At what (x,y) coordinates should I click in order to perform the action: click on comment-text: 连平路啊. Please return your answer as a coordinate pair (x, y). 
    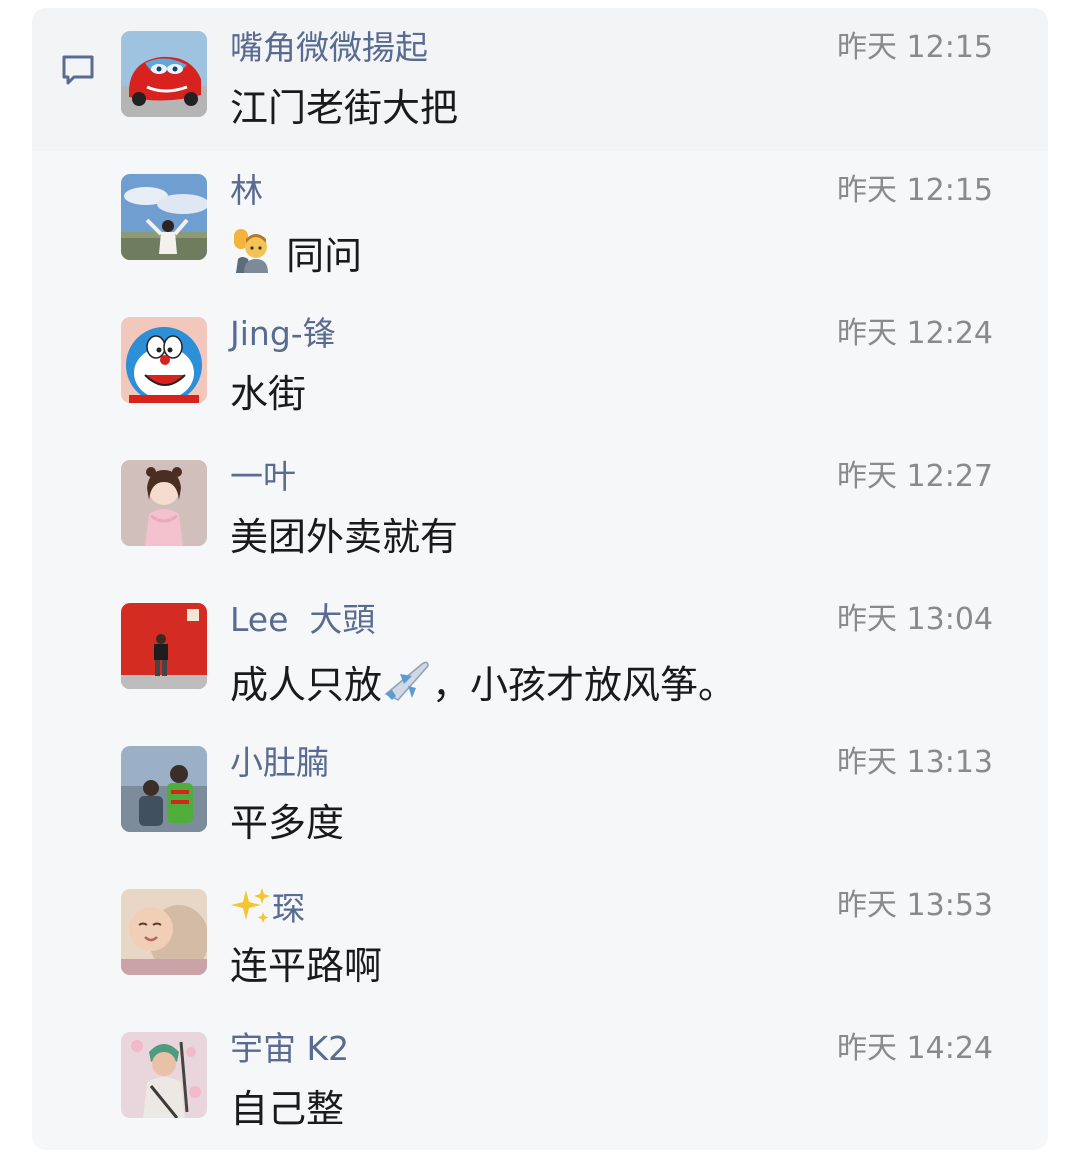
    Looking at the image, I should click on (306, 966).